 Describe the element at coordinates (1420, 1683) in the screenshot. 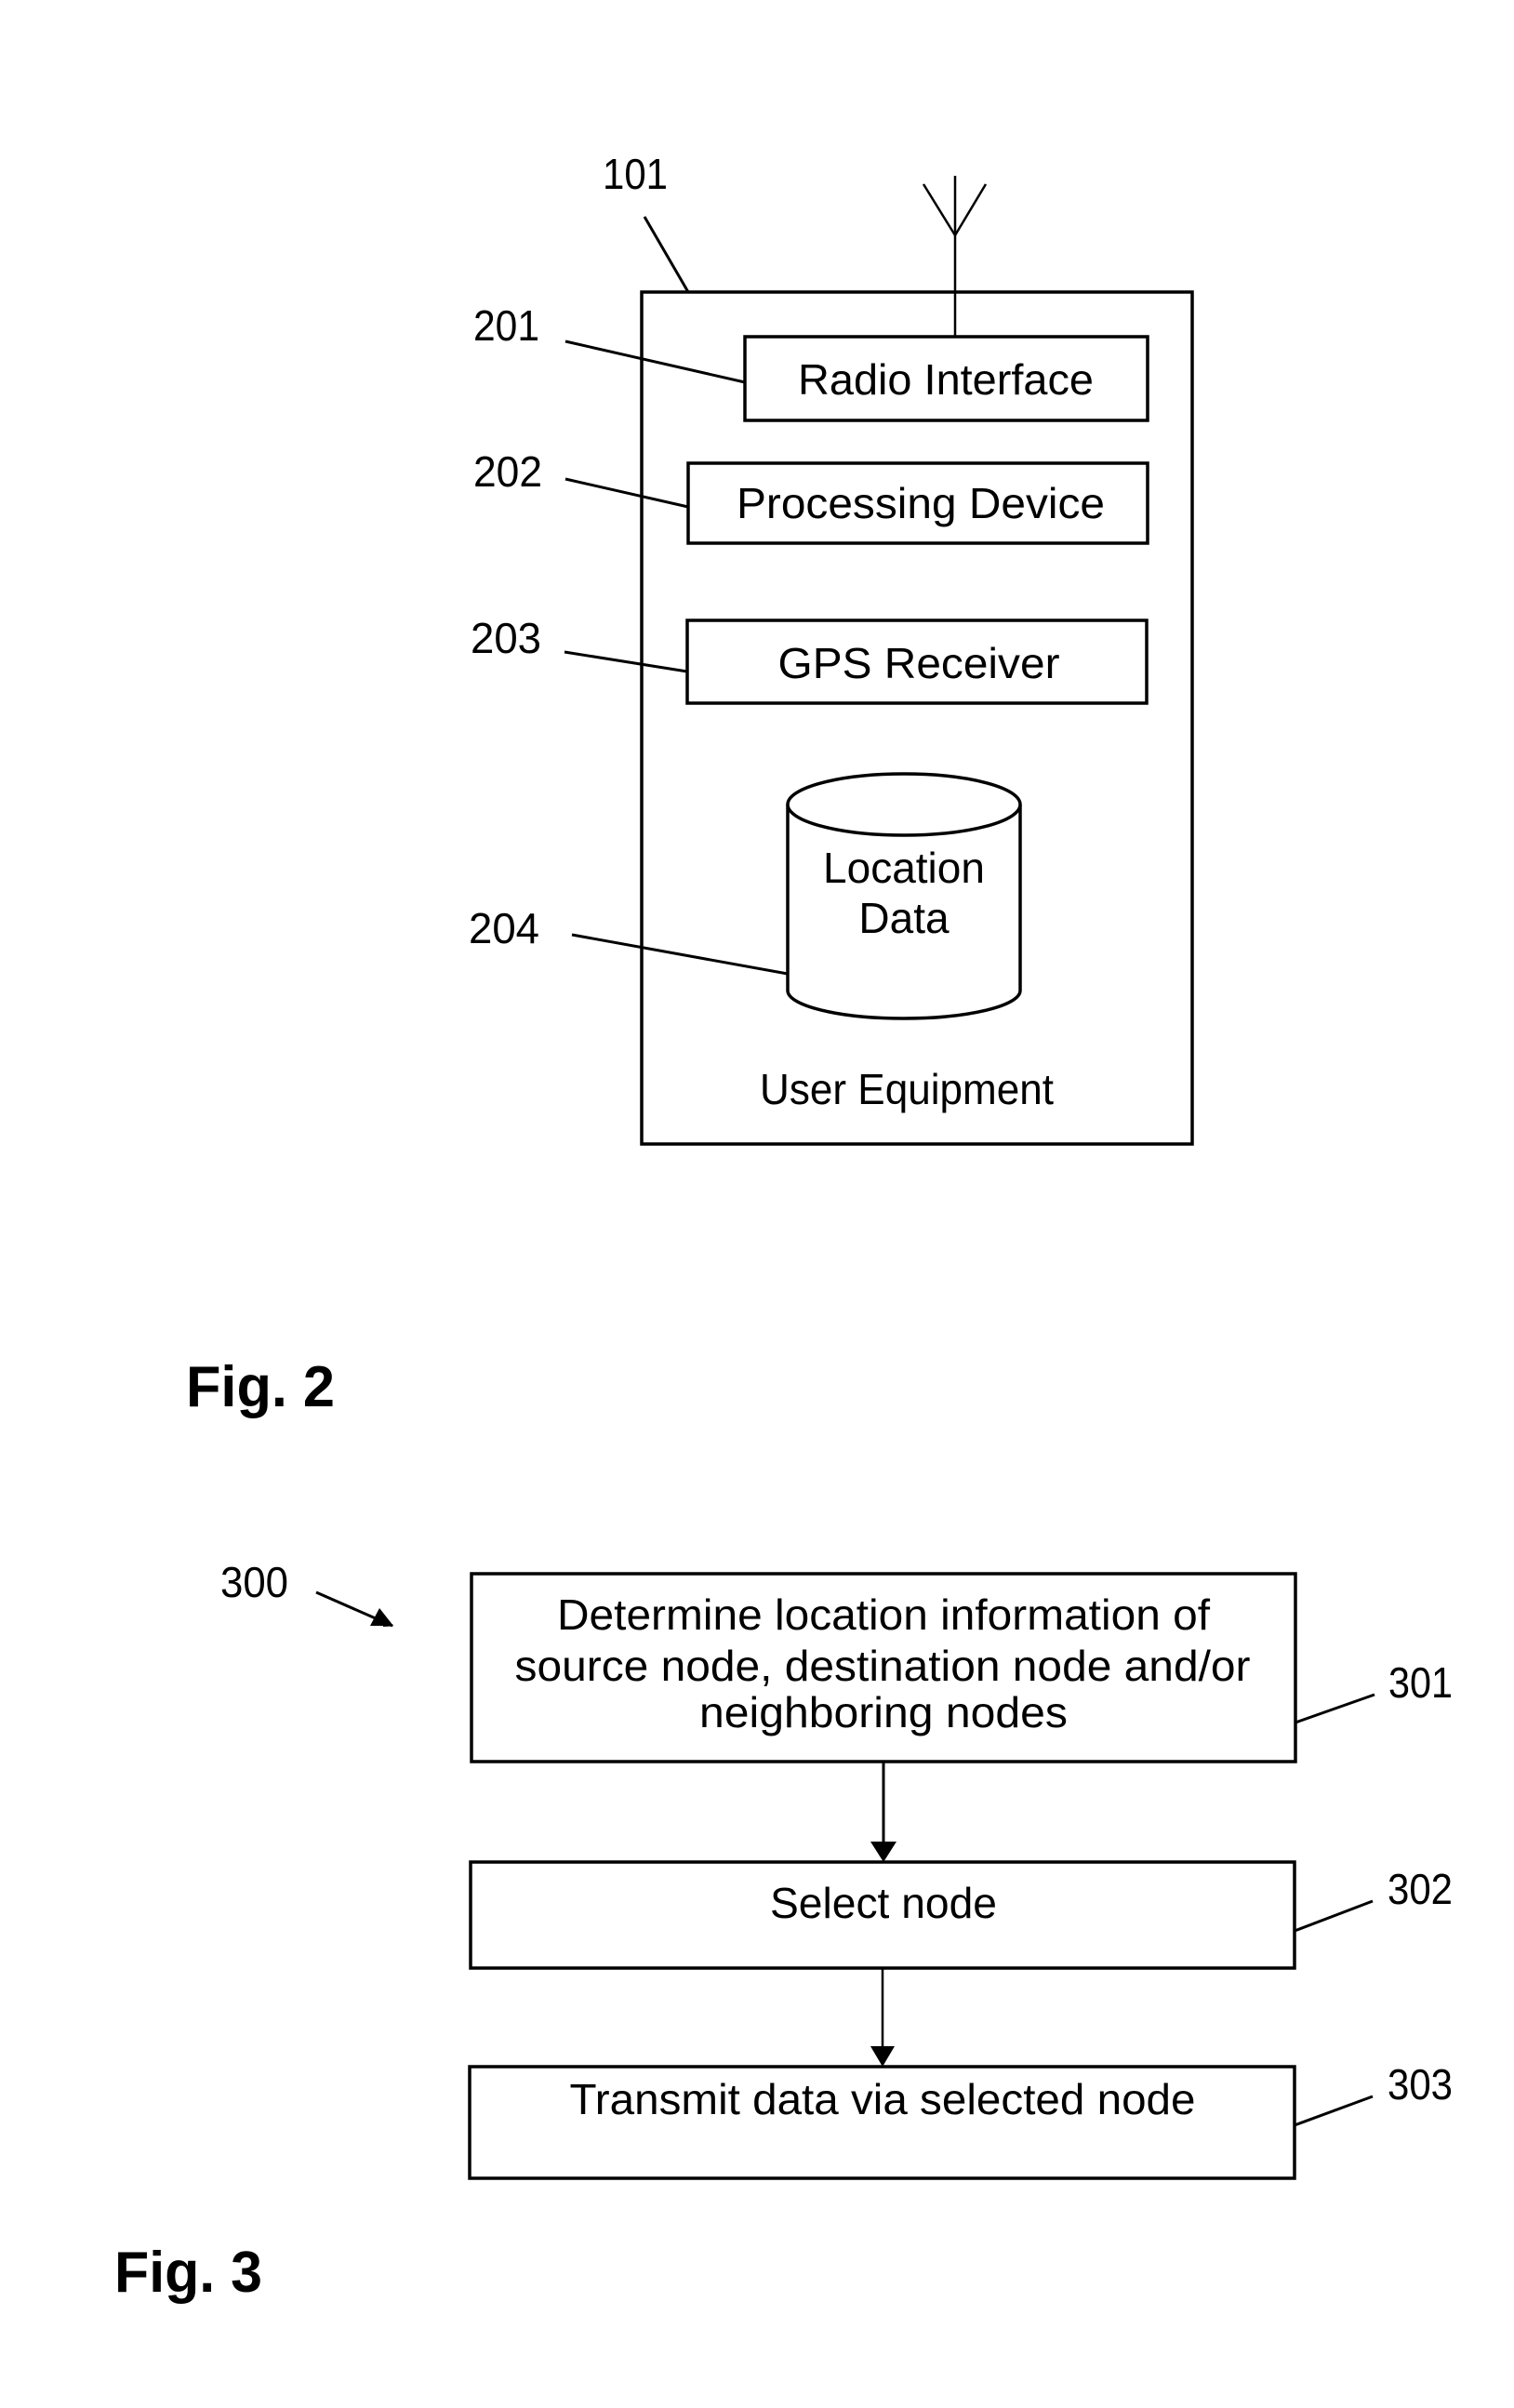

I see `ref-301-label: 301` at that location.